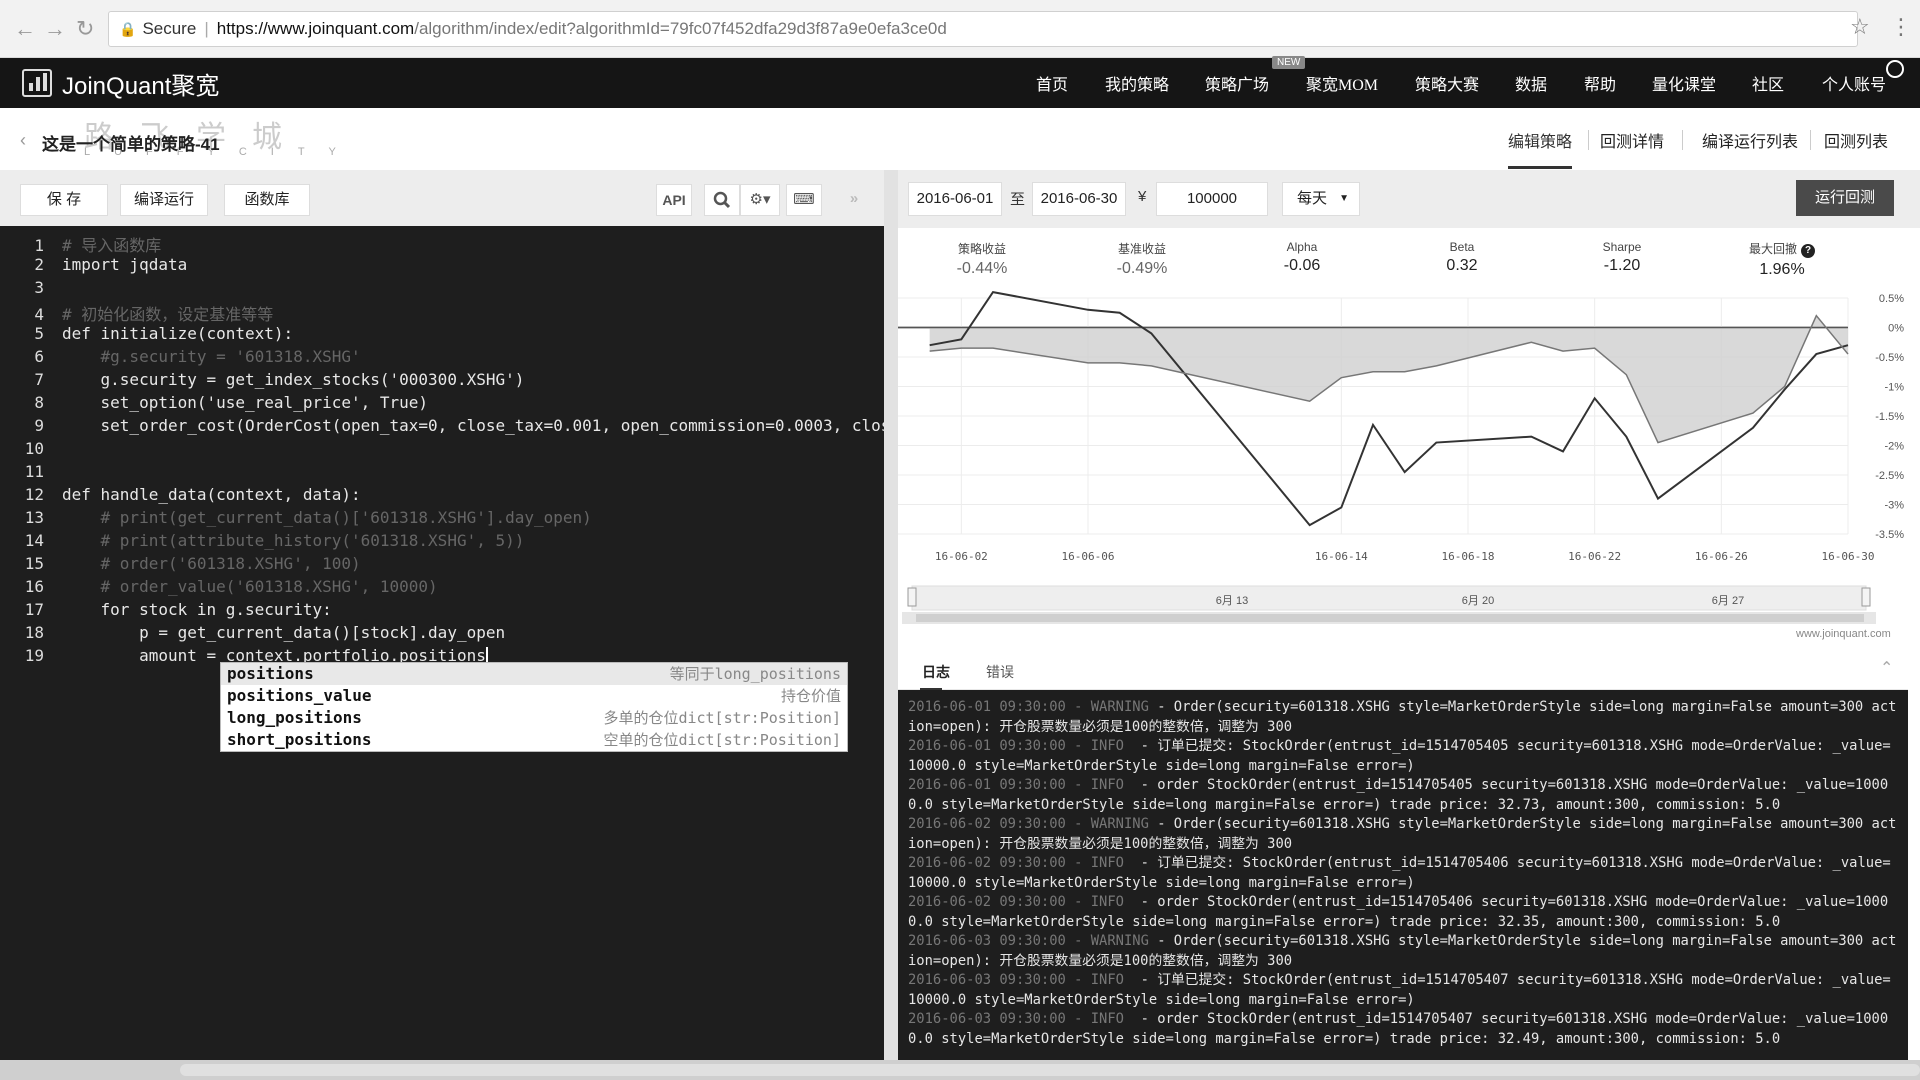 This screenshot has height=1080, width=1920. What do you see at coordinates (442, 266) in the screenshot?
I see `code-line: 2 import jqdata` at bounding box center [442, 266].